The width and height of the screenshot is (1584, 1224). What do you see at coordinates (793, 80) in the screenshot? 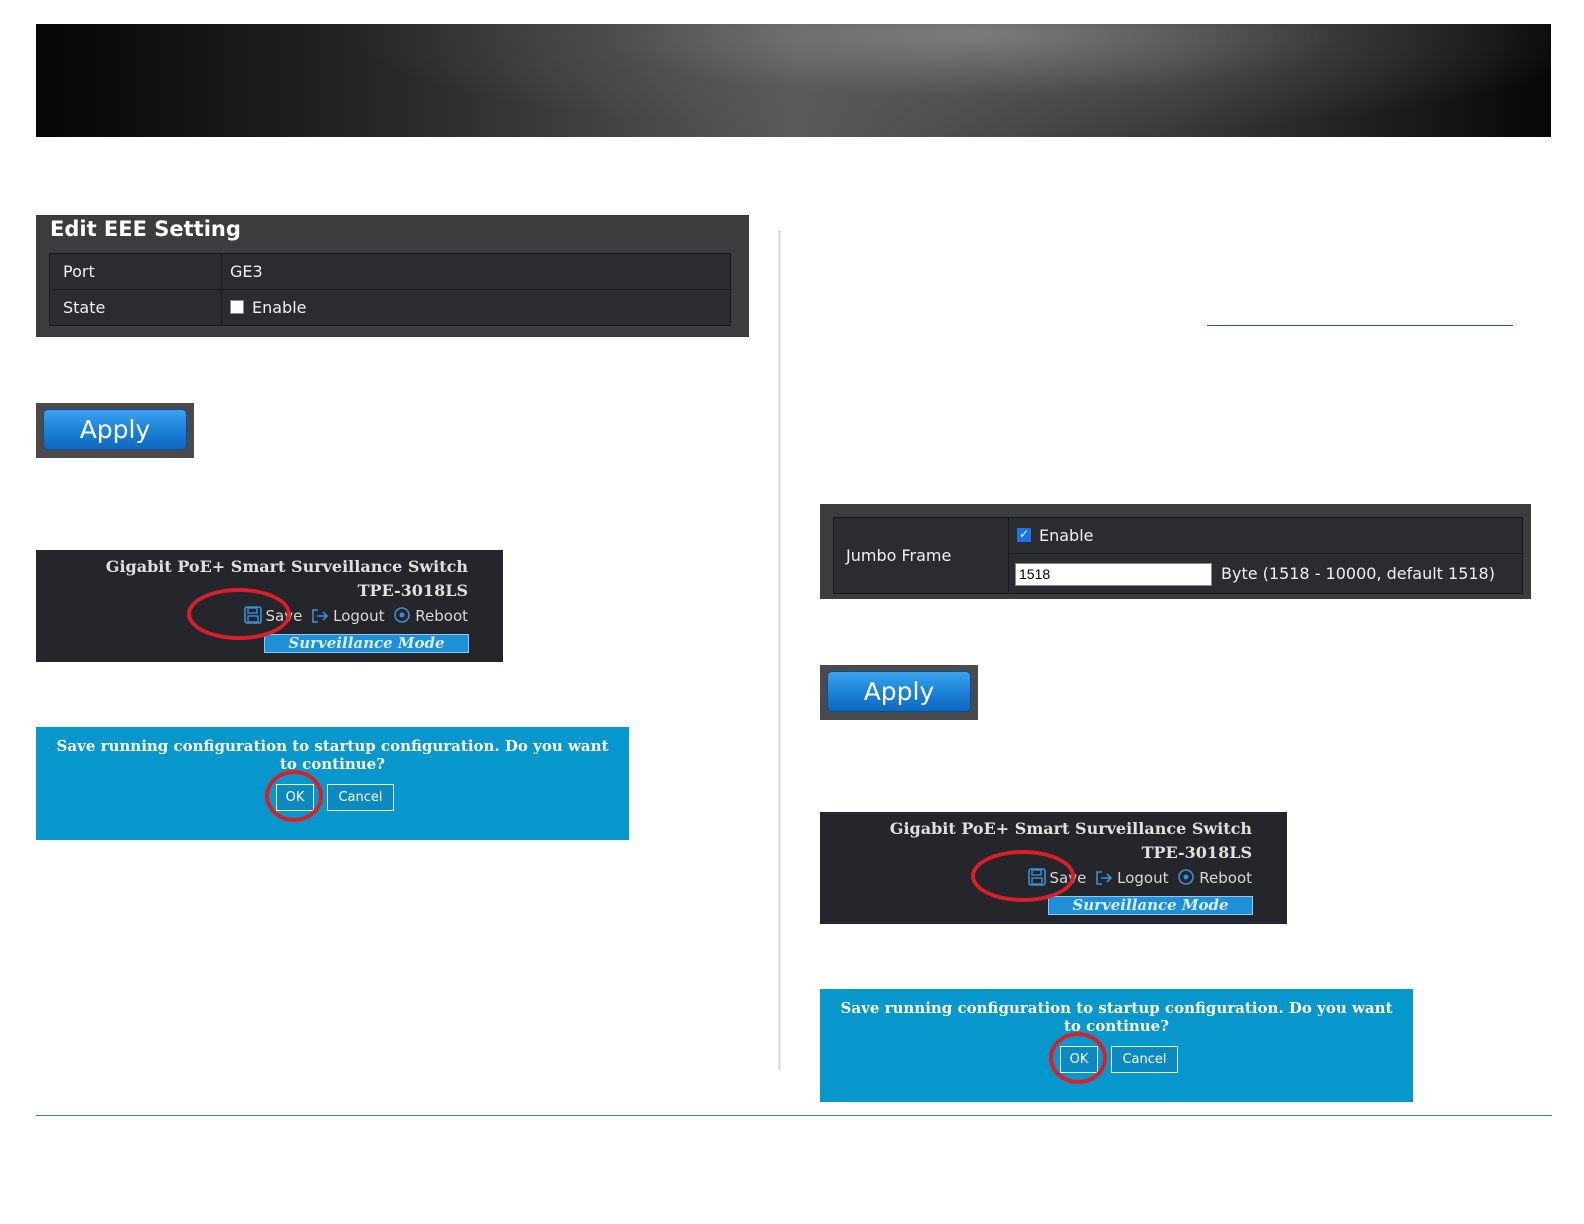
I see `header-banner` at bounding box center [793, 80].